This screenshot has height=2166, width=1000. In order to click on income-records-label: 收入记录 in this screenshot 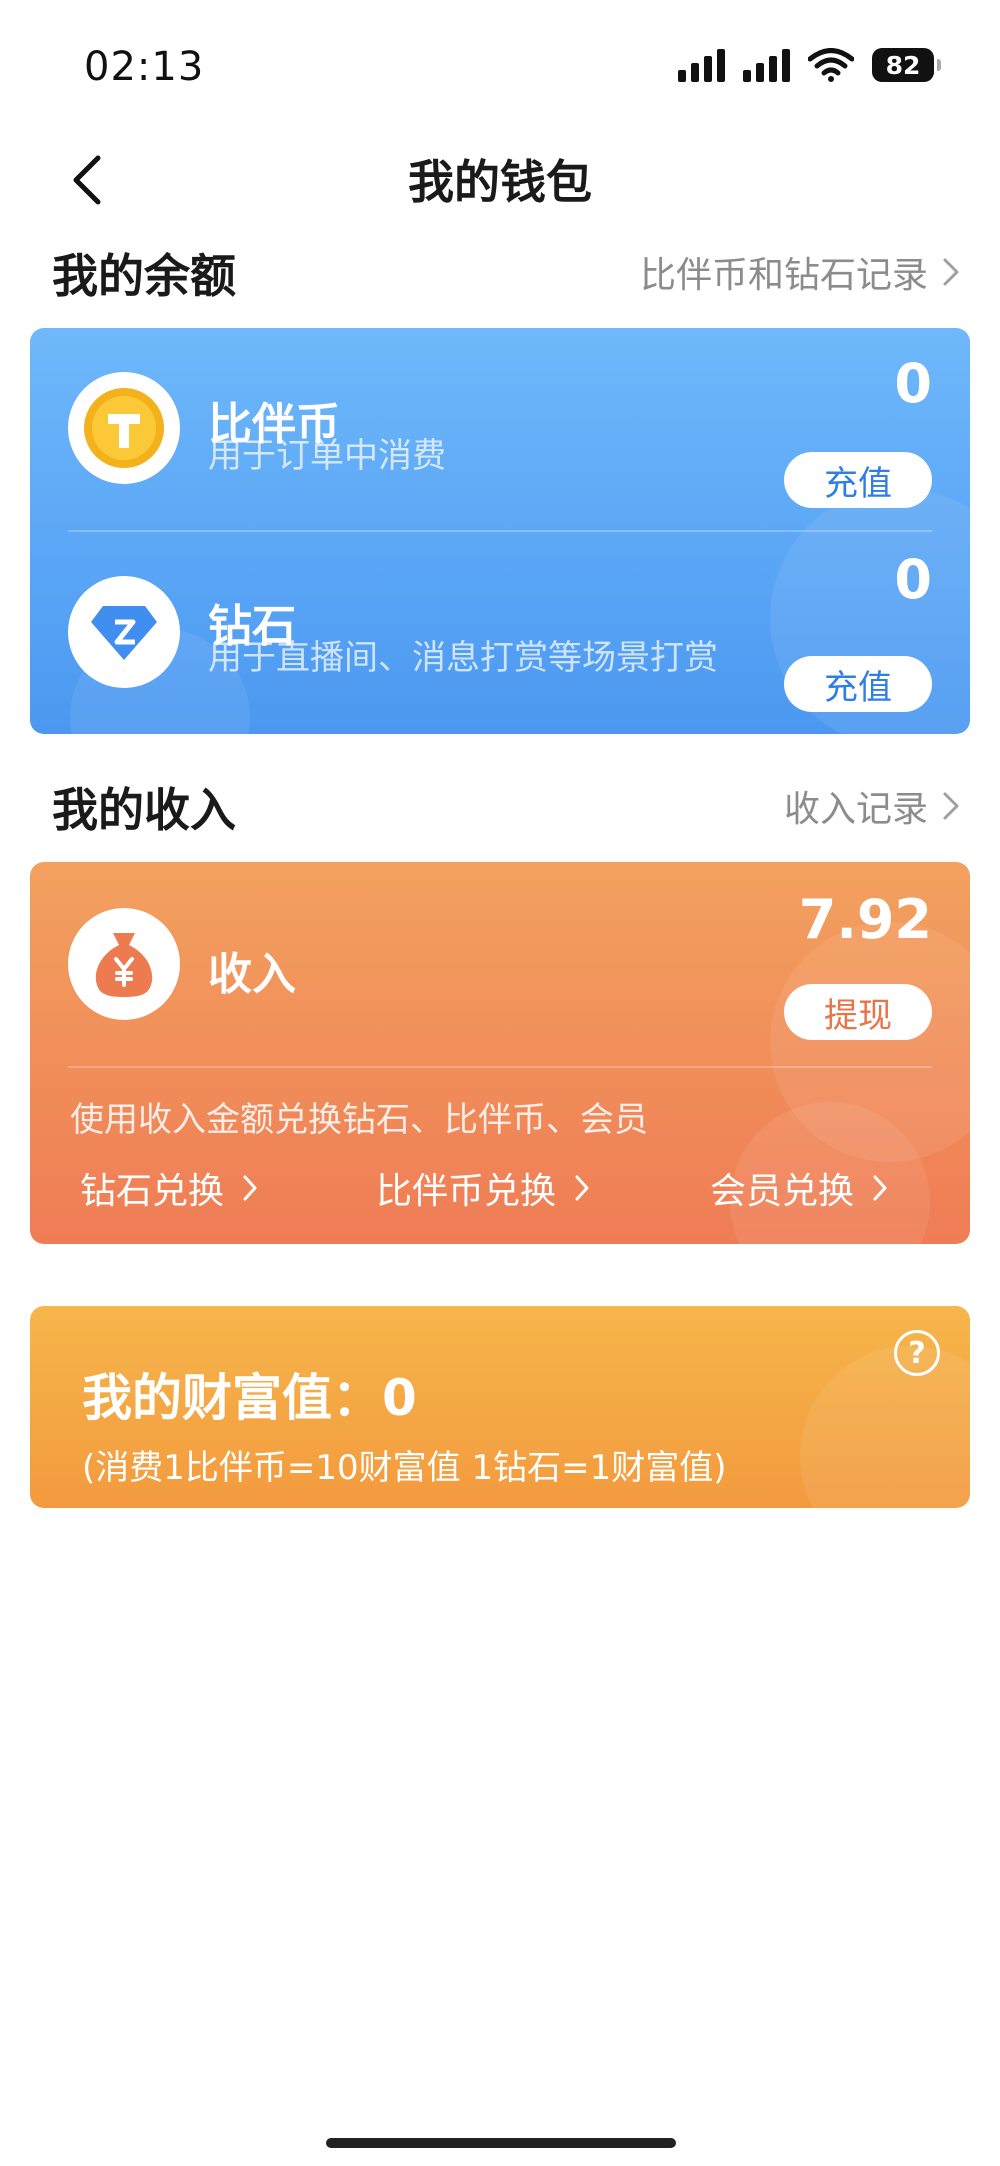, I will do `click(855, 809)`.